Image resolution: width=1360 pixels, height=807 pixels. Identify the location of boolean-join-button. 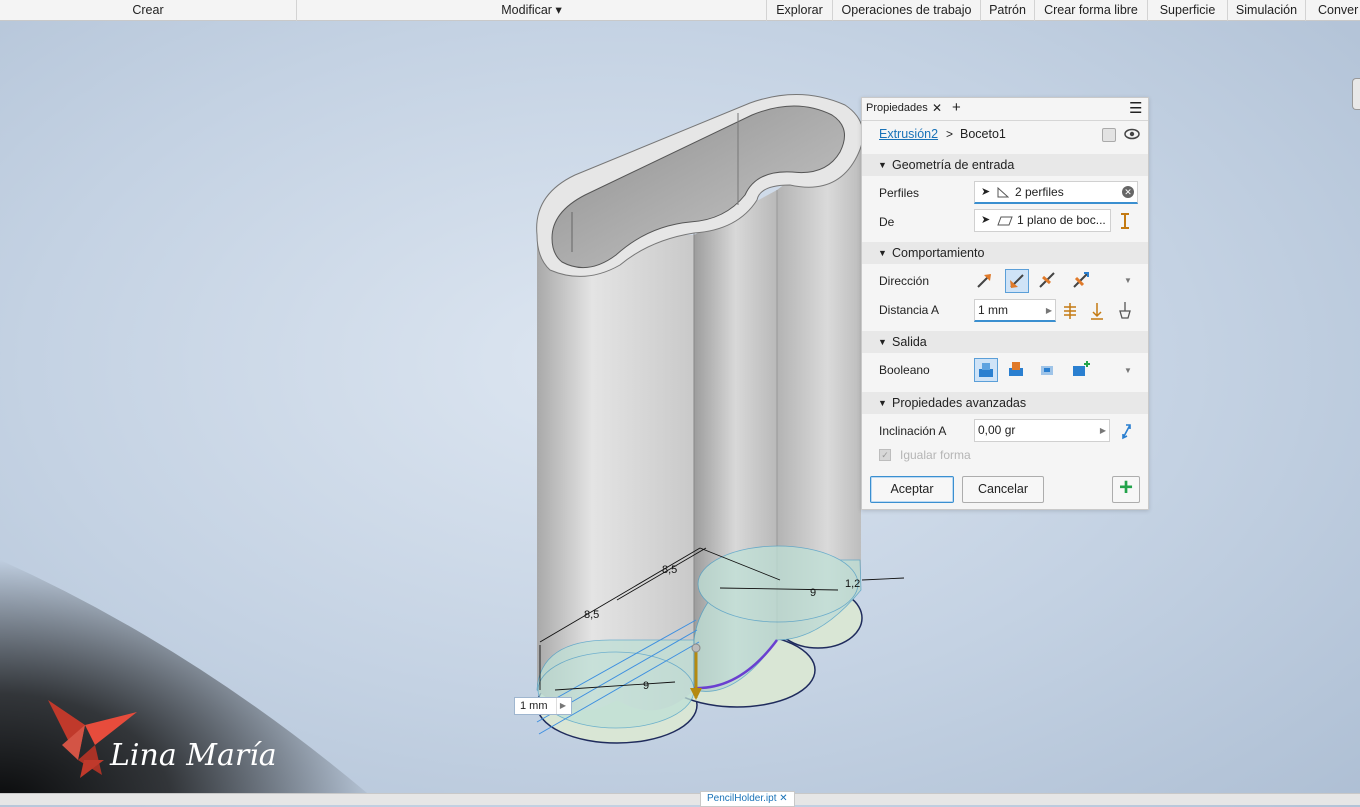
(986, 370).